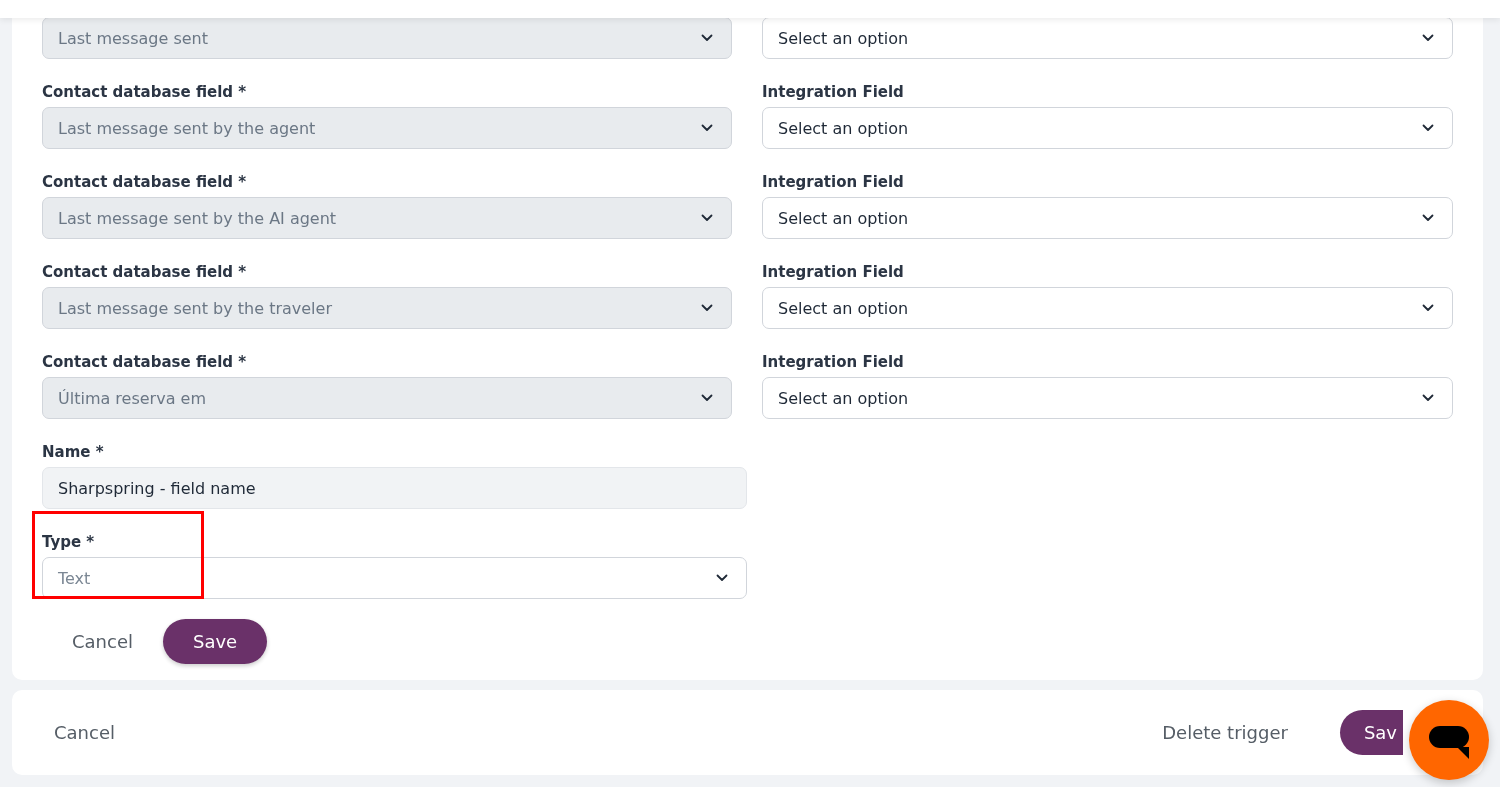 The image size is (1500, 787). What do you see at coordinates (394, 488) in the screenshot?
I see `name-input: Sharpspring - field name` at bounding box center [394, 488].